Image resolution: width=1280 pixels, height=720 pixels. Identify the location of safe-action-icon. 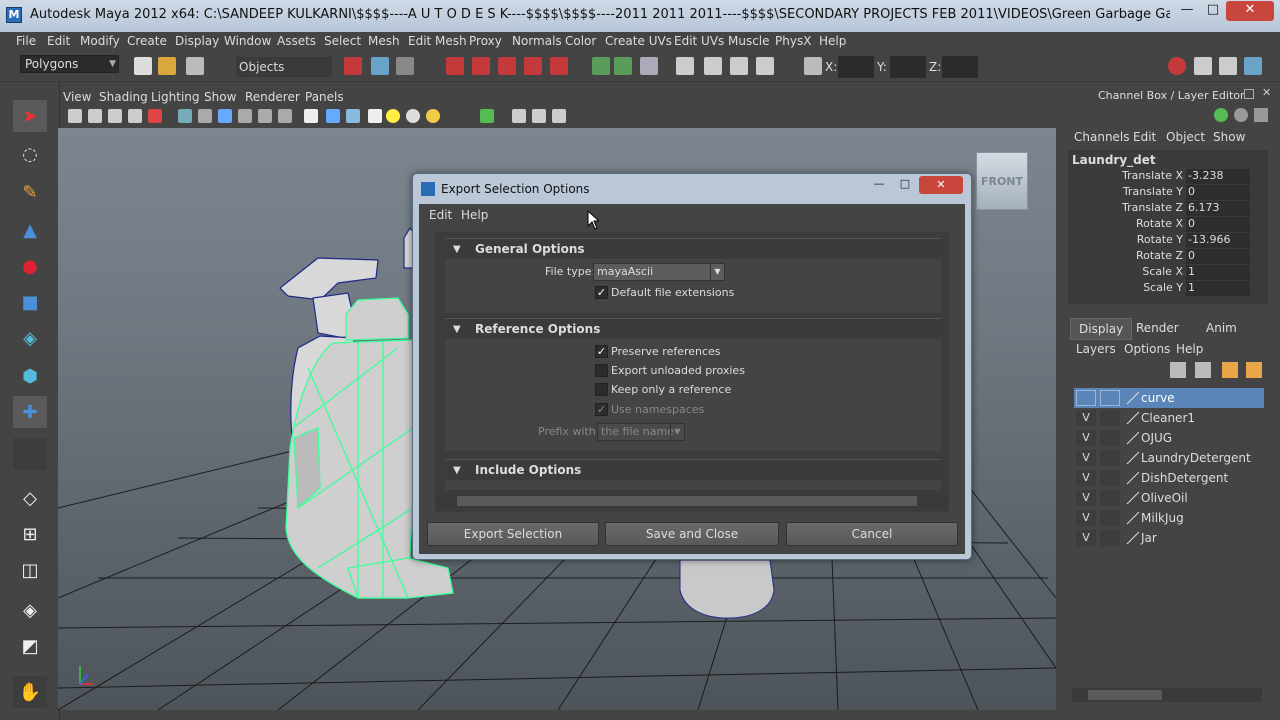
(285, 116).